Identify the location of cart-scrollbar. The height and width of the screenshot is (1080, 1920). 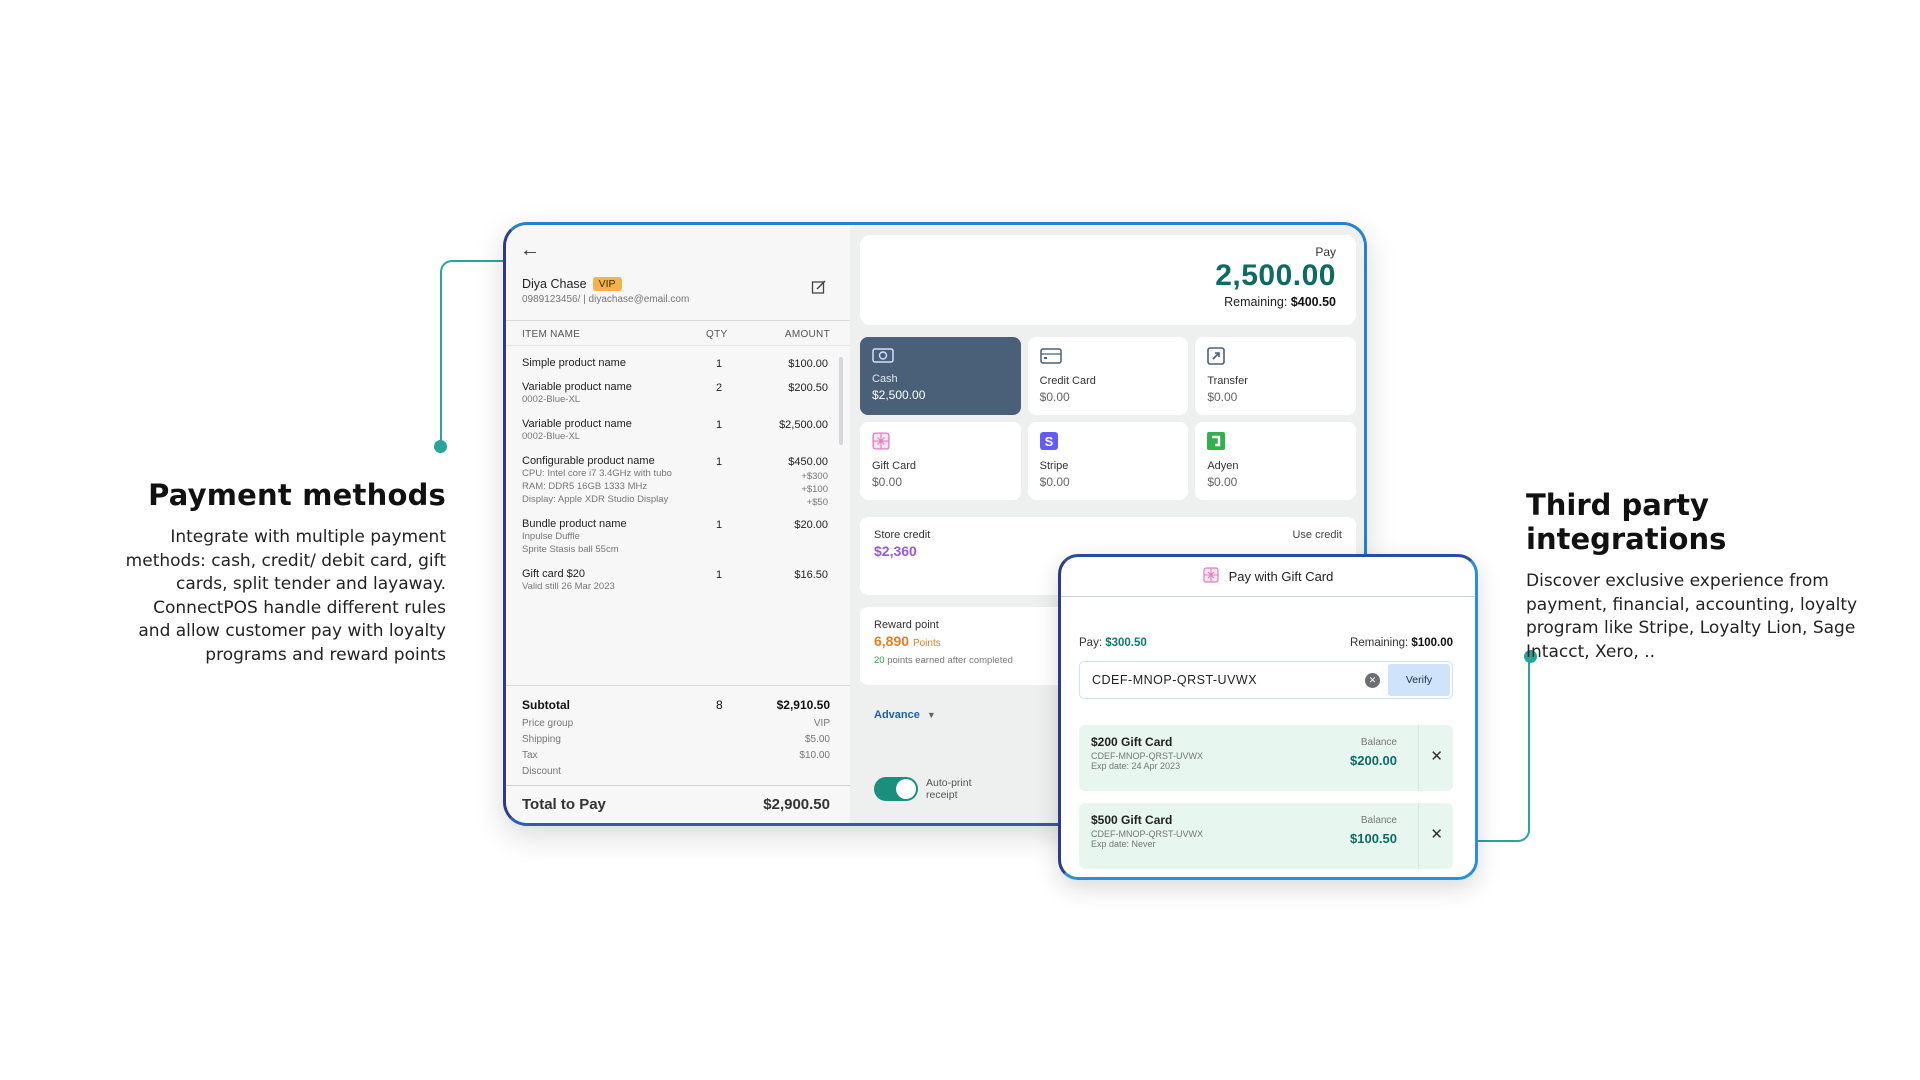
(841, 401).